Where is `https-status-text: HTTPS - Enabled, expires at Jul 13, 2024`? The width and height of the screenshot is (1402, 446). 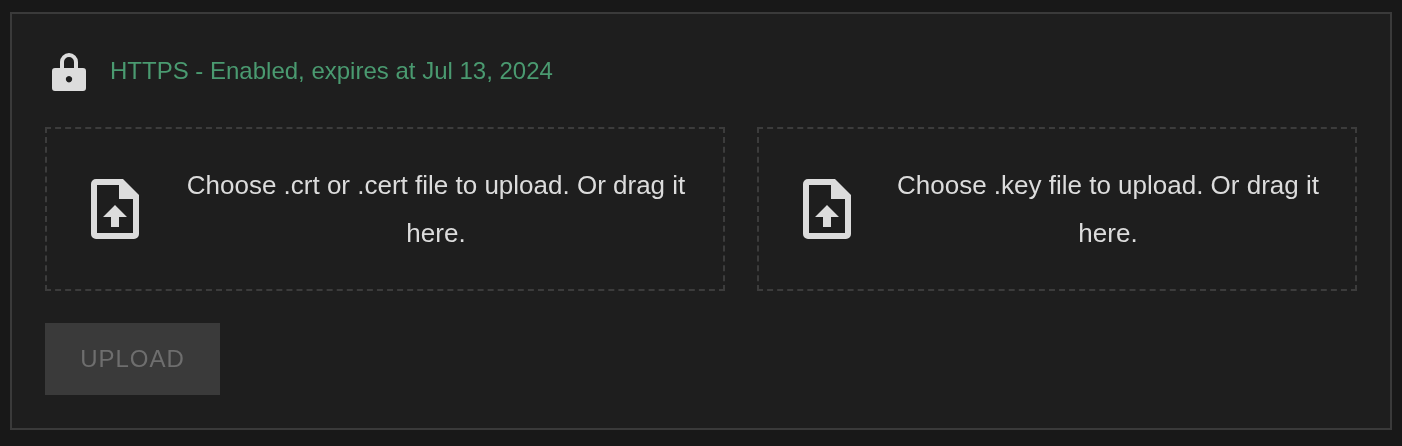 https-status-text: HTTPS - Enabled, expires at Jul 13, 2024 is located at coordinates (331, 71).